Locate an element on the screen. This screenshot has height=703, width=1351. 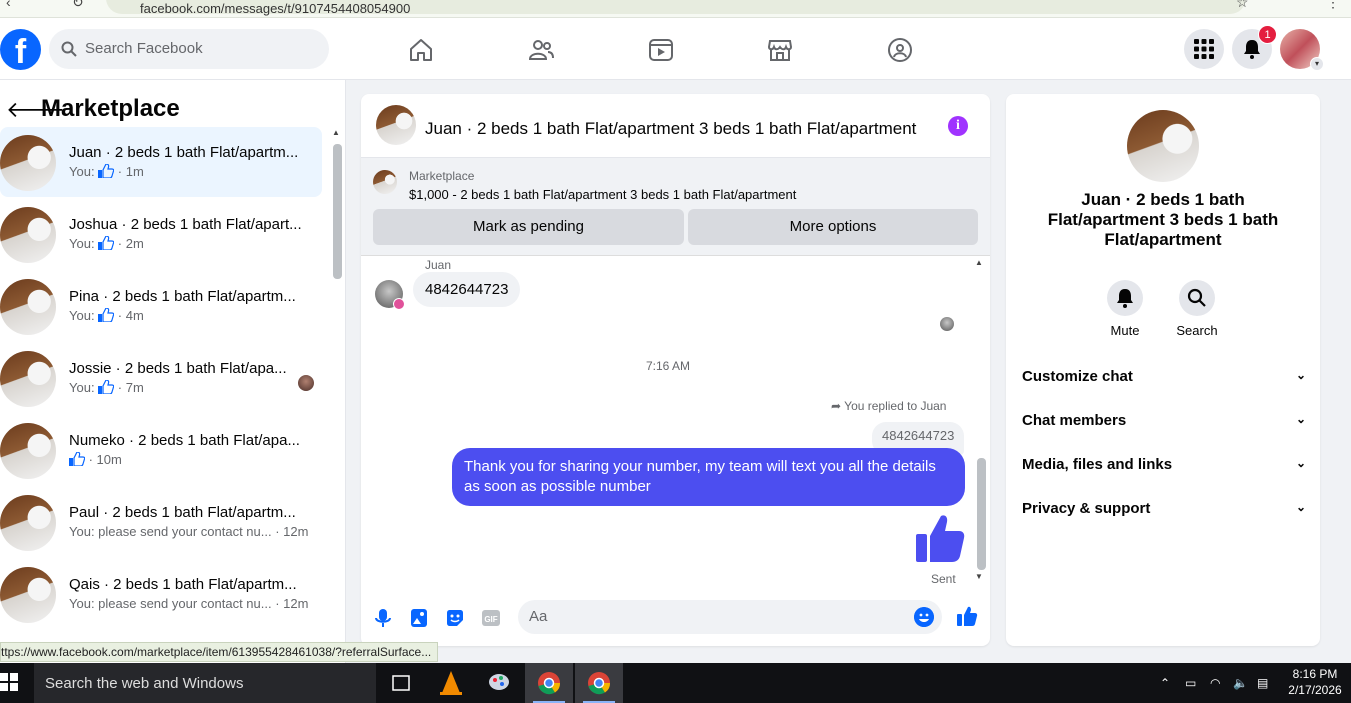
sender-name: Juan is located at coordinates (438, 265).